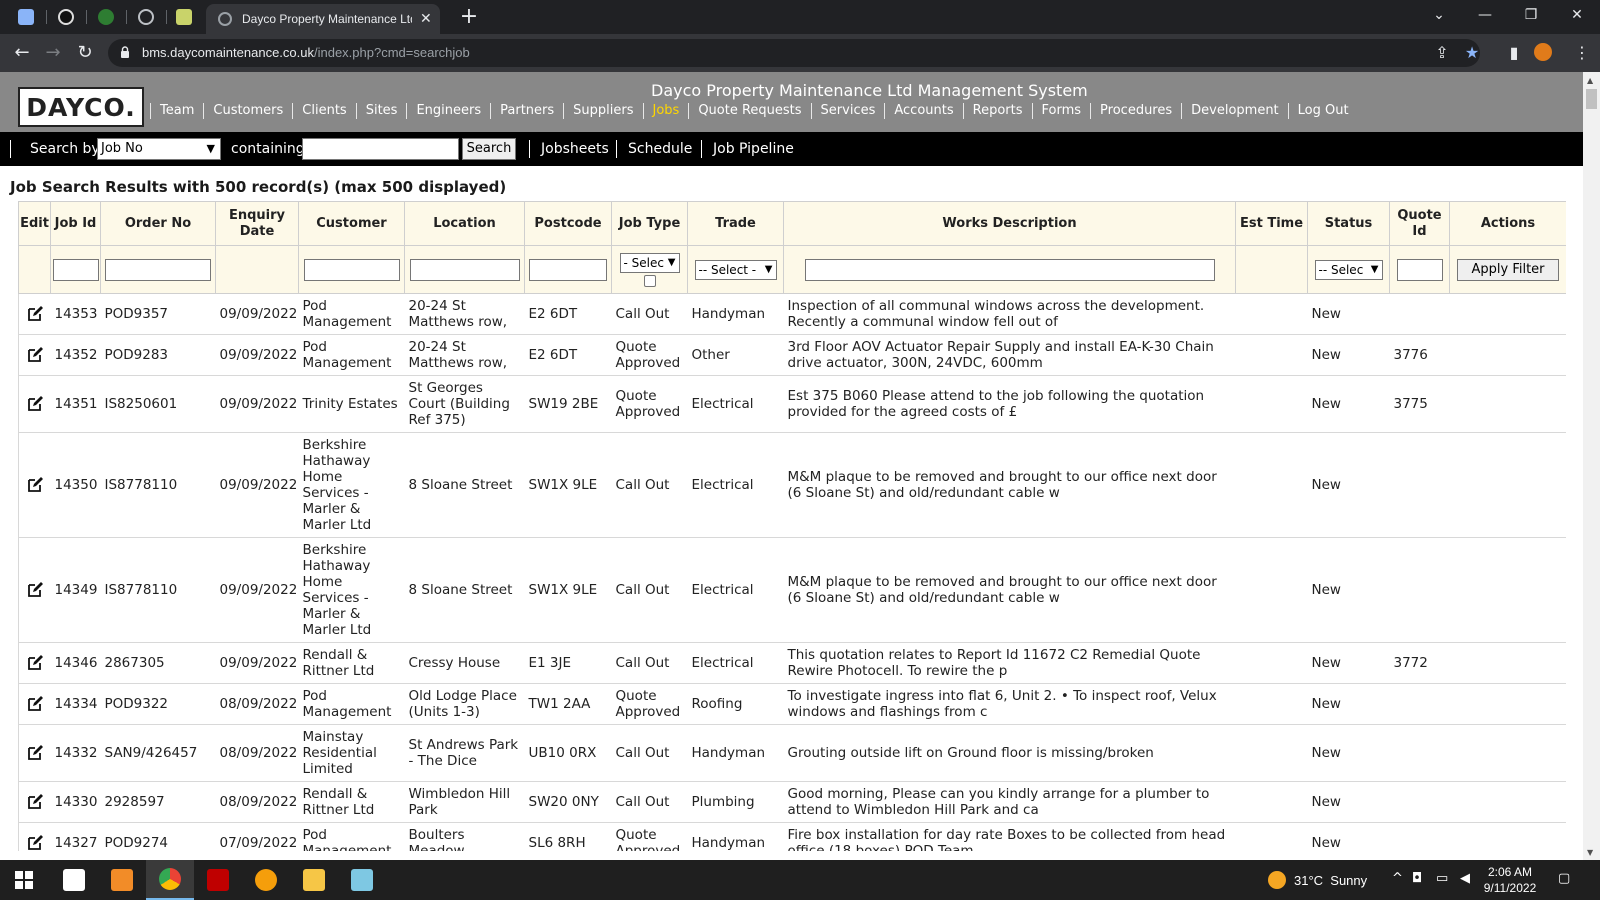  What do you see at coordinates (1472, 53) in the screenshot?
I see `bookmark-star-icon: ★` at bounding box center [1472, 53].